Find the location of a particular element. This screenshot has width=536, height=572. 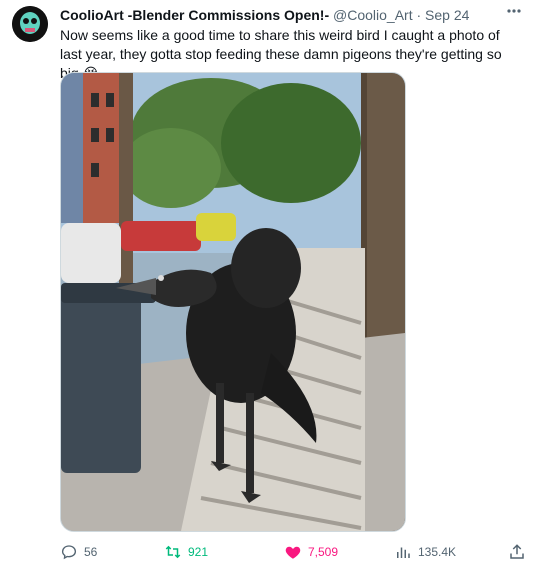

reply-icon is located at coordinates (69, 552).